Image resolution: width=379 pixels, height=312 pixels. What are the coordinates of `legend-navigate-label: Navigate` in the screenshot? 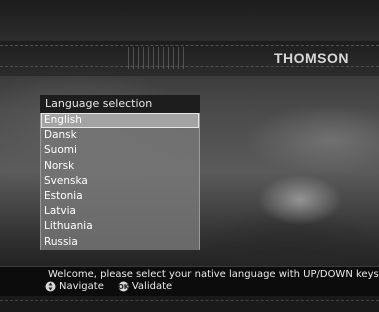 It's located at (81, 286).